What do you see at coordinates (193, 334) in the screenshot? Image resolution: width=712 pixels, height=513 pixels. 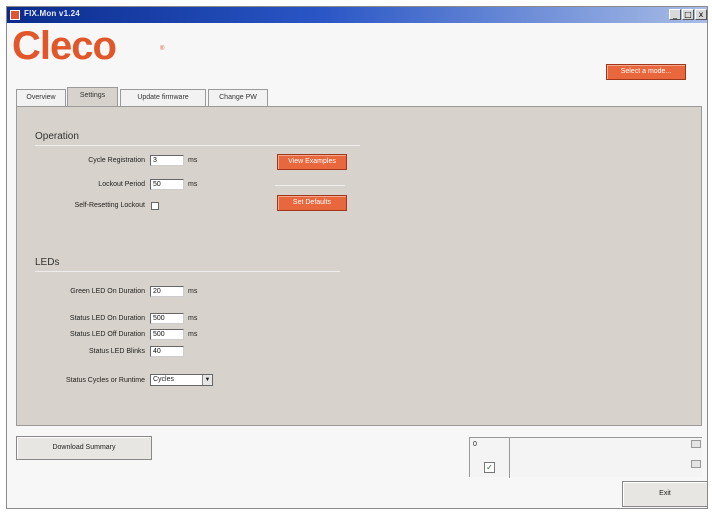 I see `status-led-off-duration-unit: ms` at bounding box center [193, 334].